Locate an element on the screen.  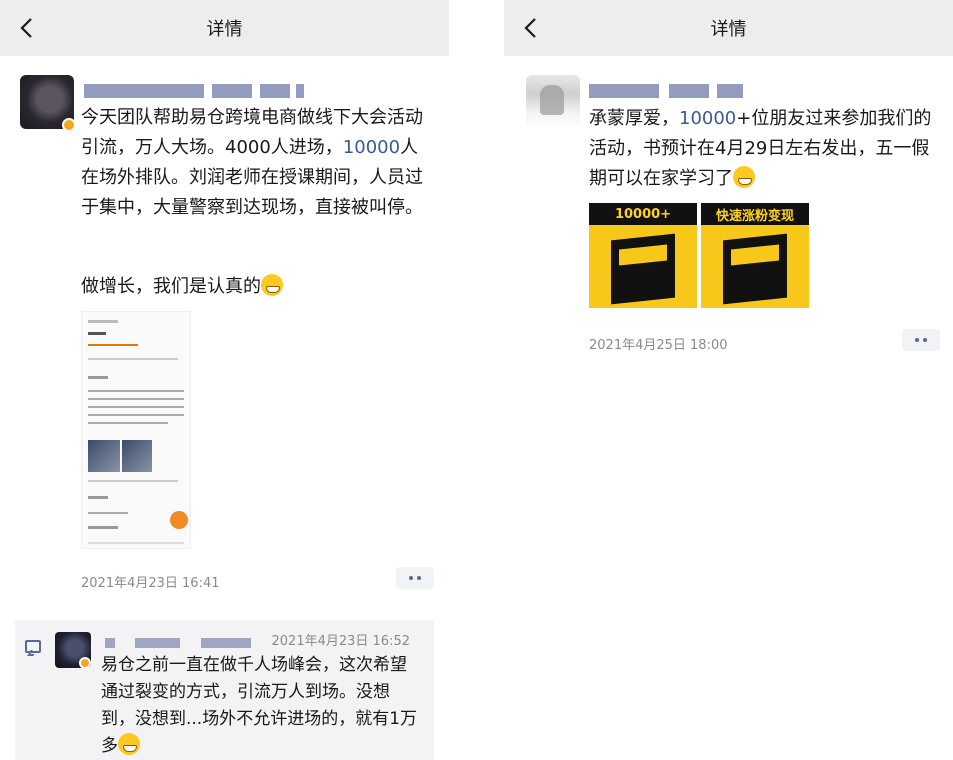
book-image-2: 快速涨粉变现 is located at coordinates (755, 255).